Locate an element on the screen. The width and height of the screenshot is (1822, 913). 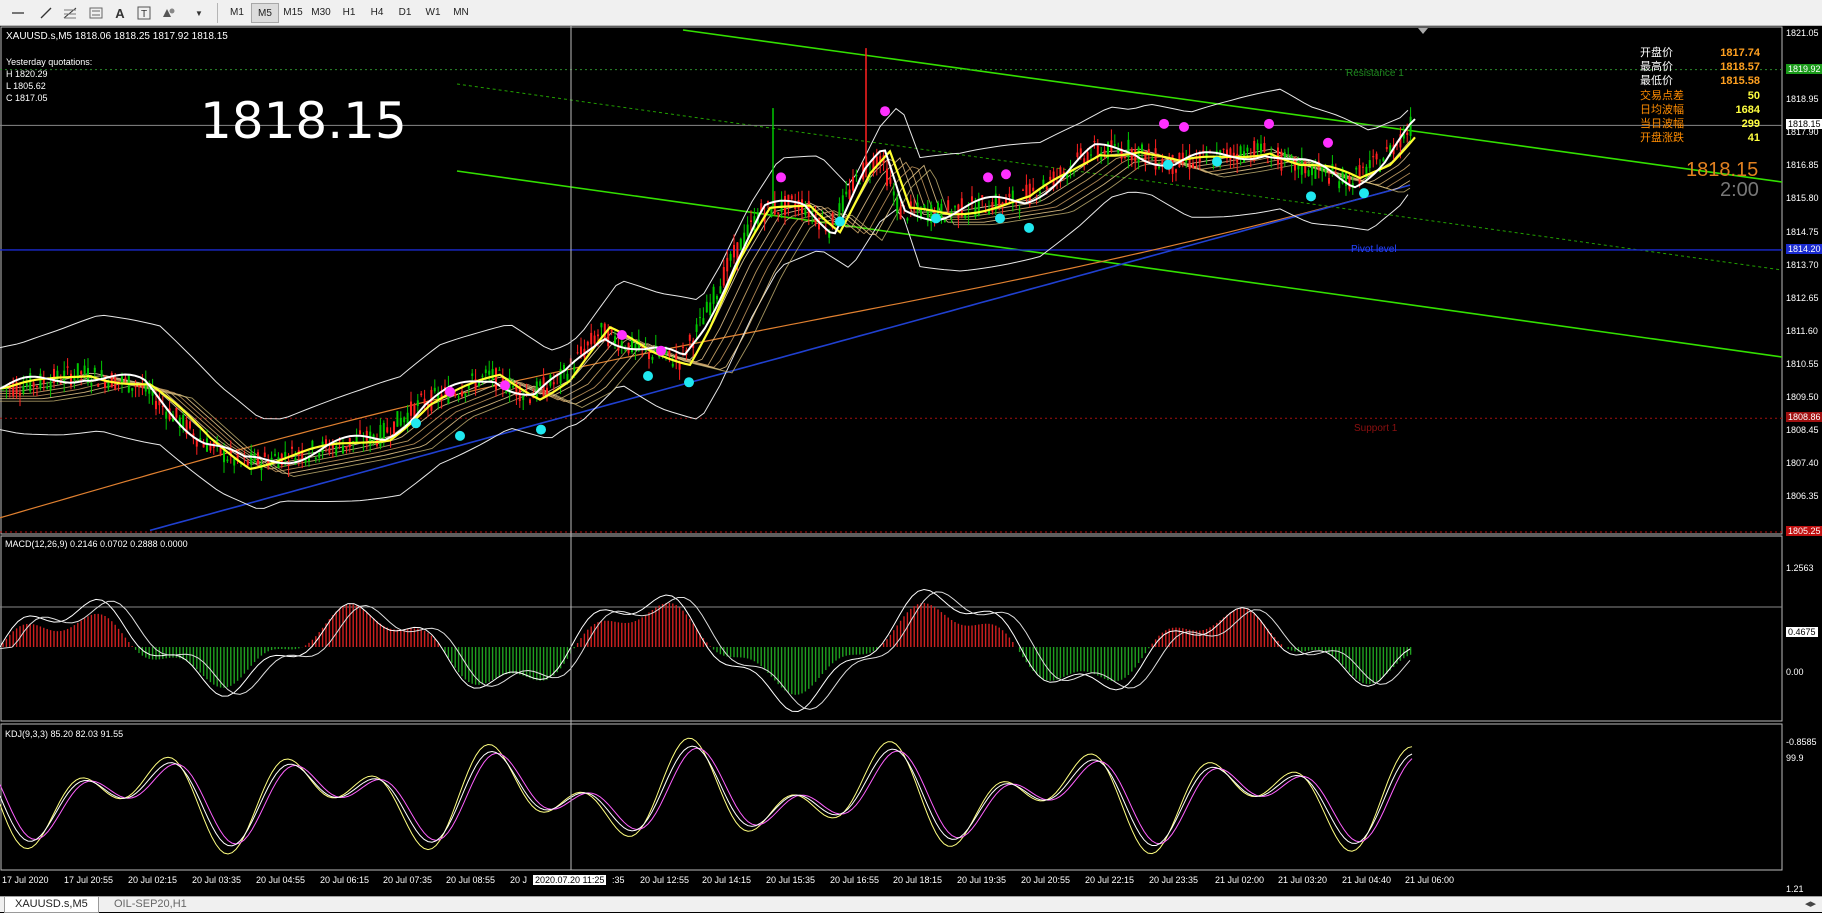
tabs-scroll-icon: ◂▸ is located at coordinates (1810, 903).